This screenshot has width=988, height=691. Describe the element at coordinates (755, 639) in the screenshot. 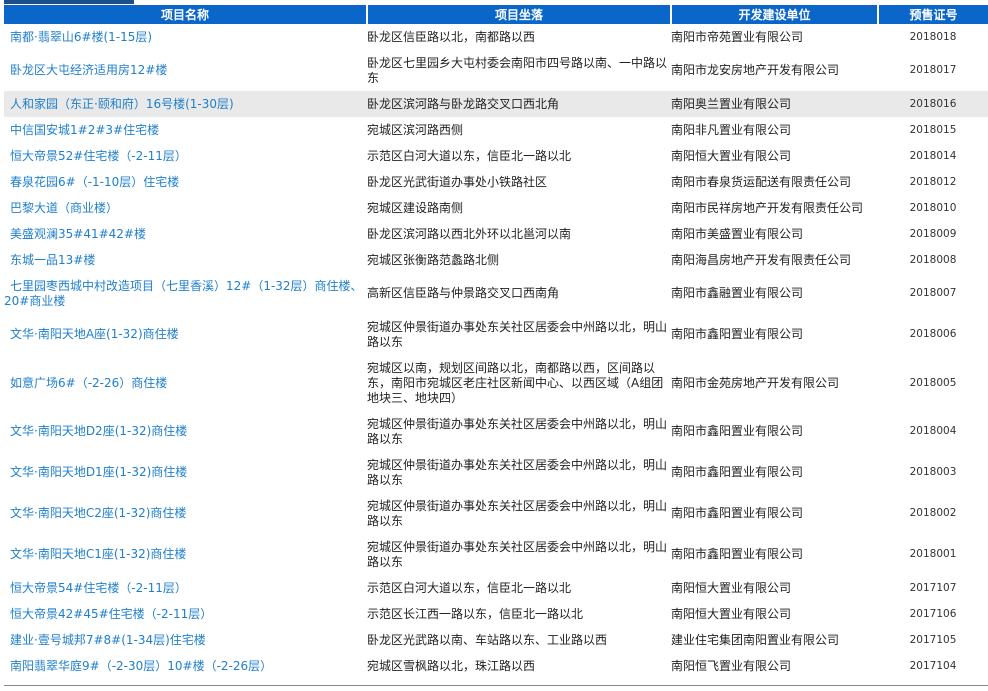

I see `developer-name: 建业住宅集团南阳置业有限公司` at that location.